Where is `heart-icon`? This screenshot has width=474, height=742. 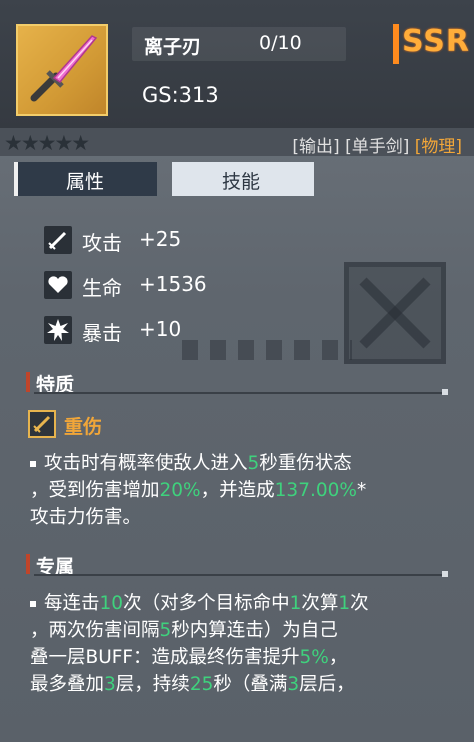
heart-icon is located at coordinates (58, 285).